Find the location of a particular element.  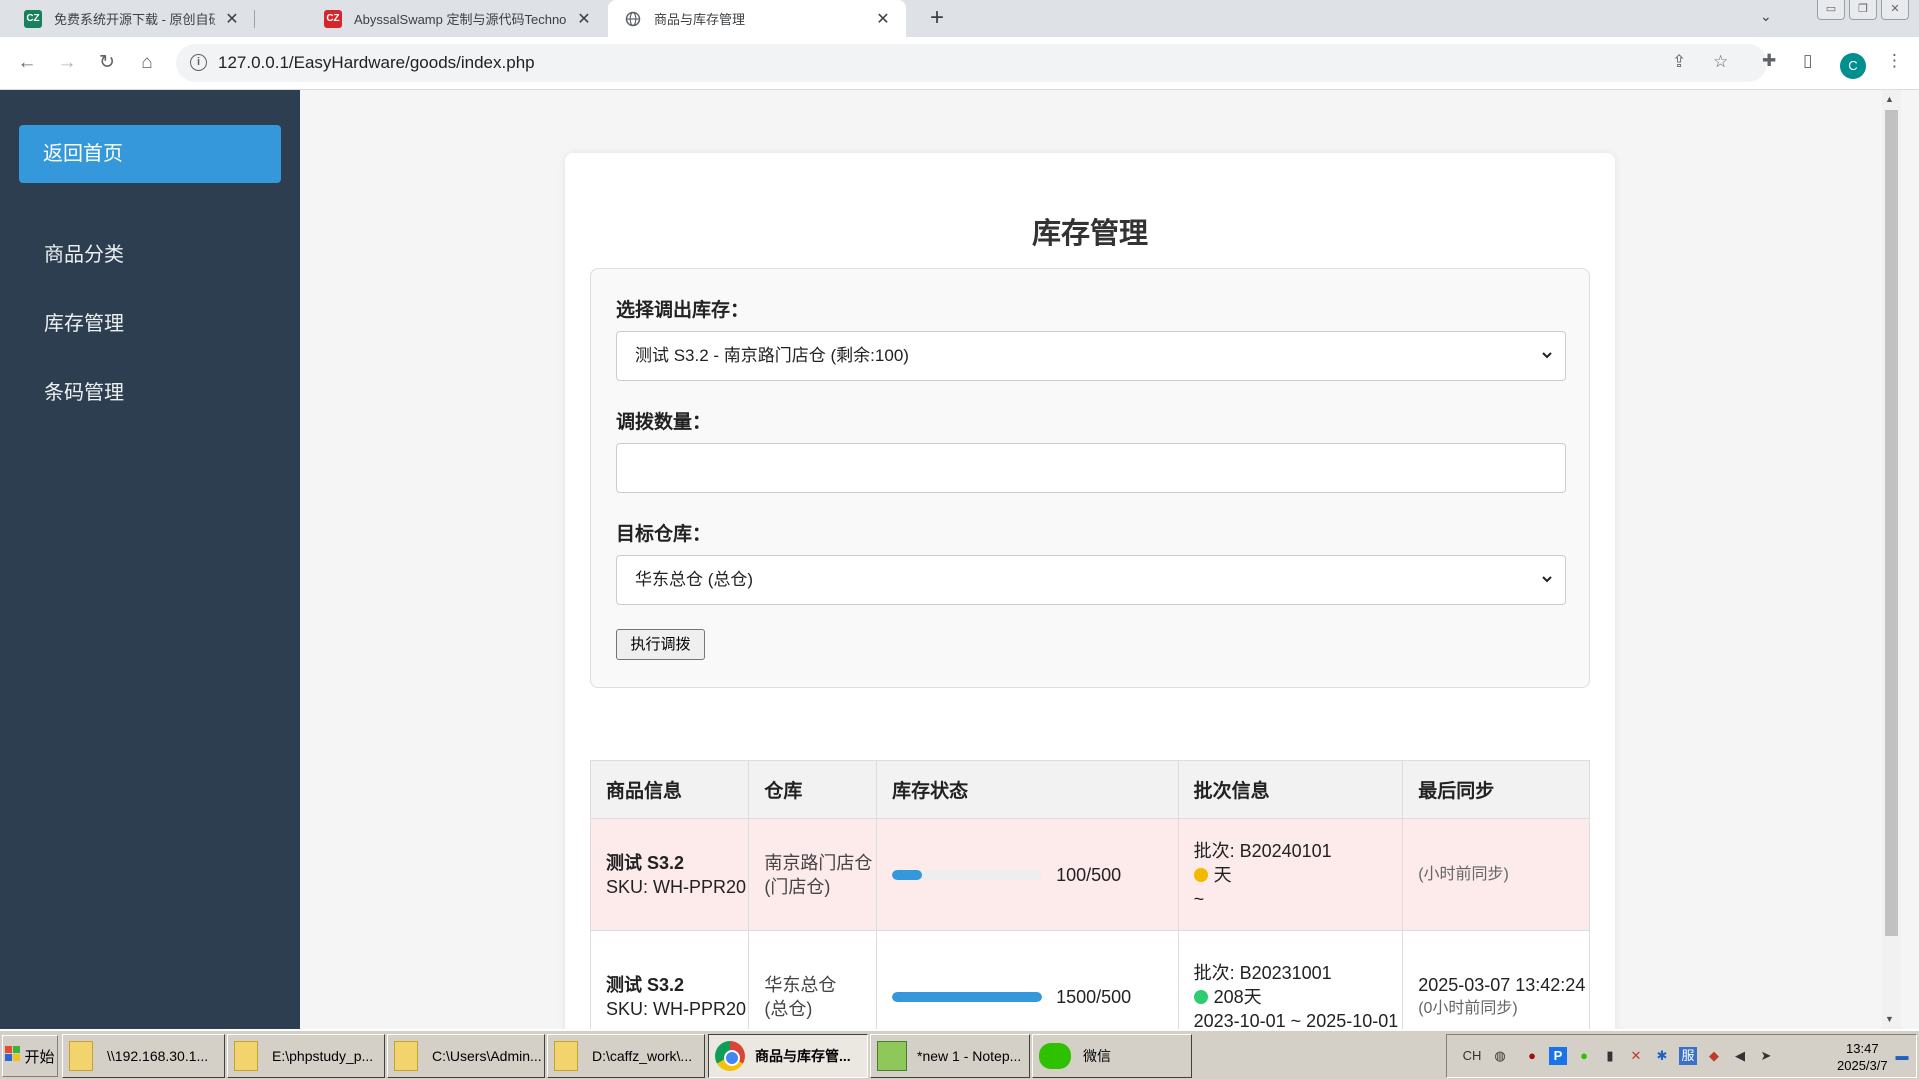

show-desktop-icon: ▬ is located at coordinates (1902, 1056).